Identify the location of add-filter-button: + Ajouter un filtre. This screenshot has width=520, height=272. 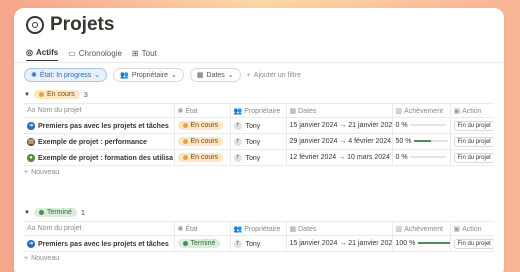
(274, 75).